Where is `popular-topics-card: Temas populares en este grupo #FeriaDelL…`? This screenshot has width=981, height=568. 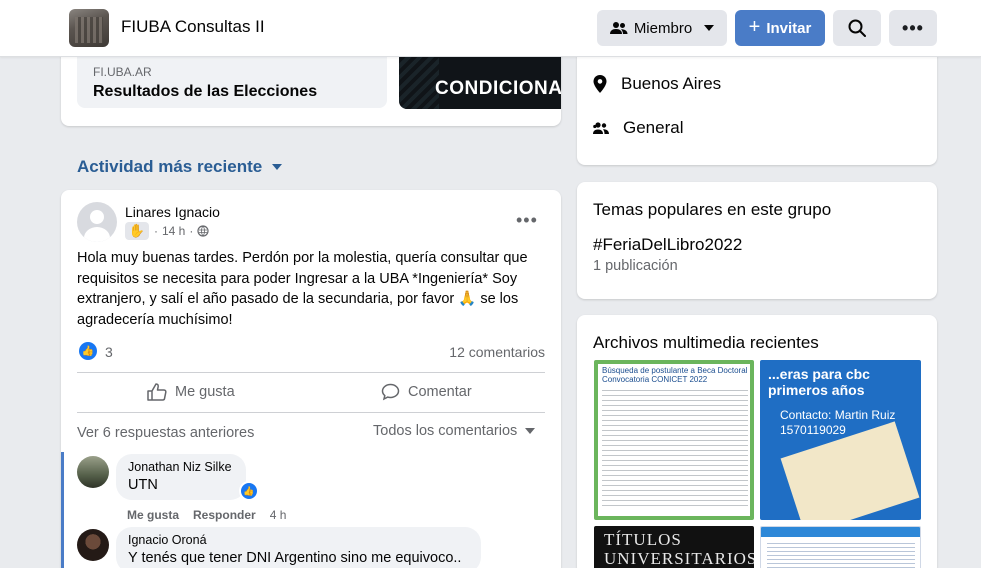
popular-topics-card: Temas populares en este grupo #FeriaDelL… is located at coordinates (757, 240).